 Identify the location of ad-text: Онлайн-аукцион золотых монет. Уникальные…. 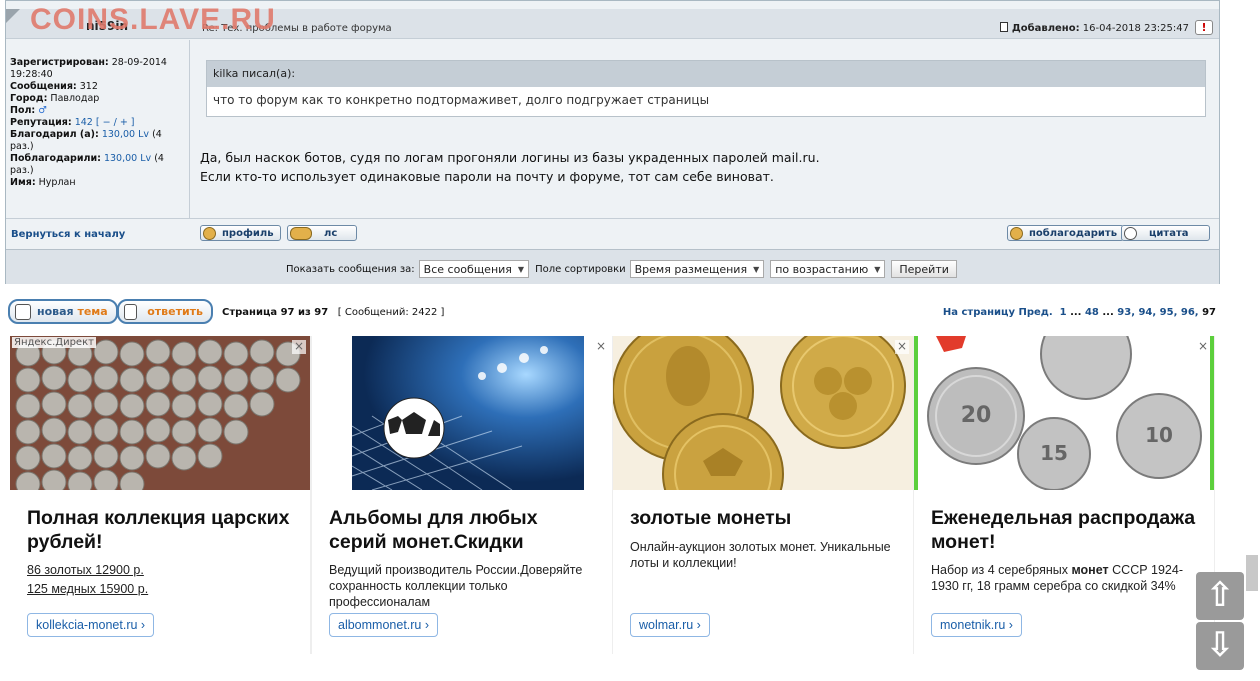
(767, 555).